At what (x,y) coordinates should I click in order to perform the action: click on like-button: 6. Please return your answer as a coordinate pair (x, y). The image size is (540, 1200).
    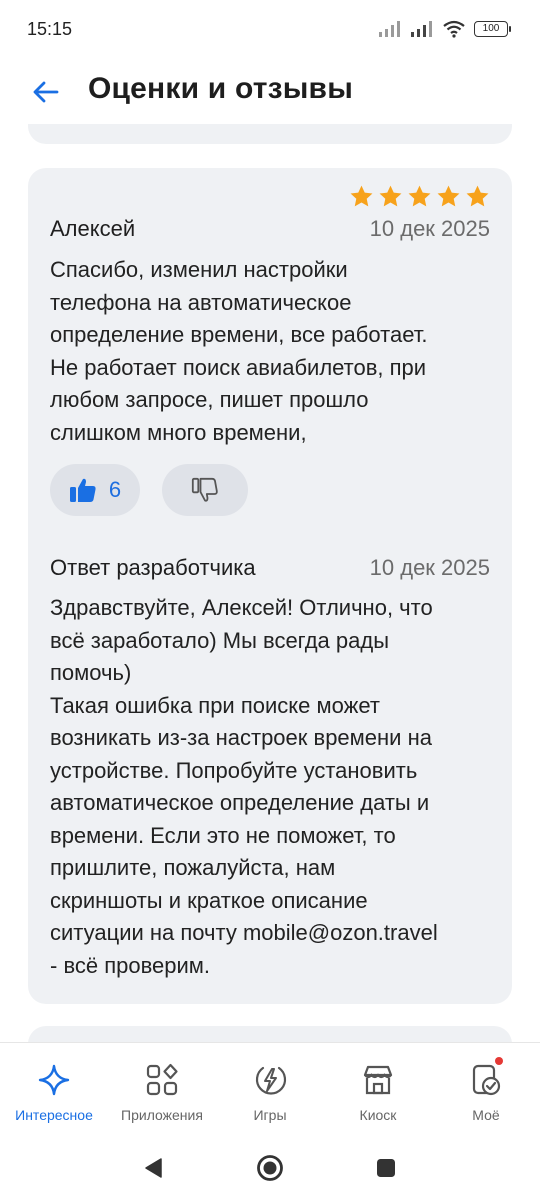
    Looking at the image, I should click on (95, 490).